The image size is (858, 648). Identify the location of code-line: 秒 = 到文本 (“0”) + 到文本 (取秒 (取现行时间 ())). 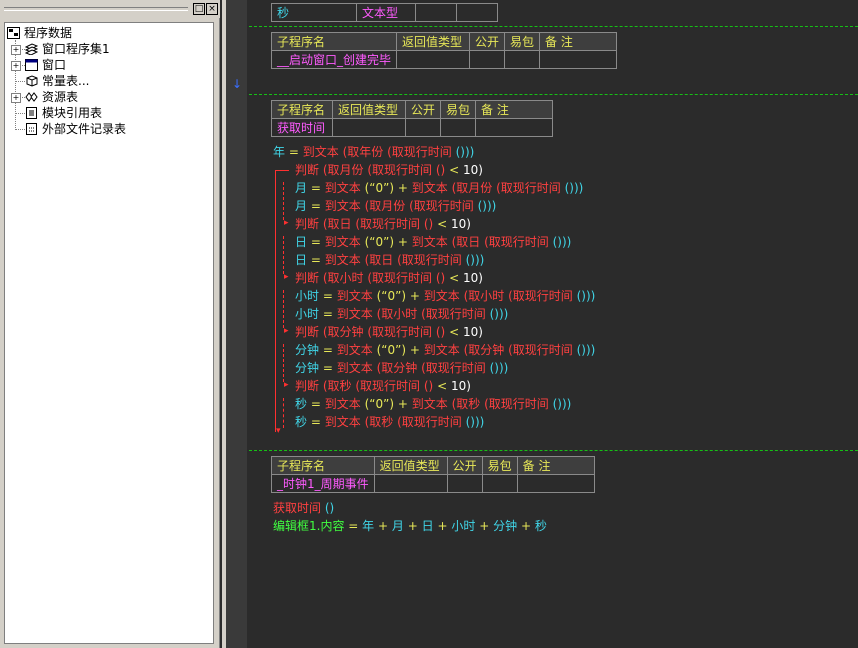
(433, 404).